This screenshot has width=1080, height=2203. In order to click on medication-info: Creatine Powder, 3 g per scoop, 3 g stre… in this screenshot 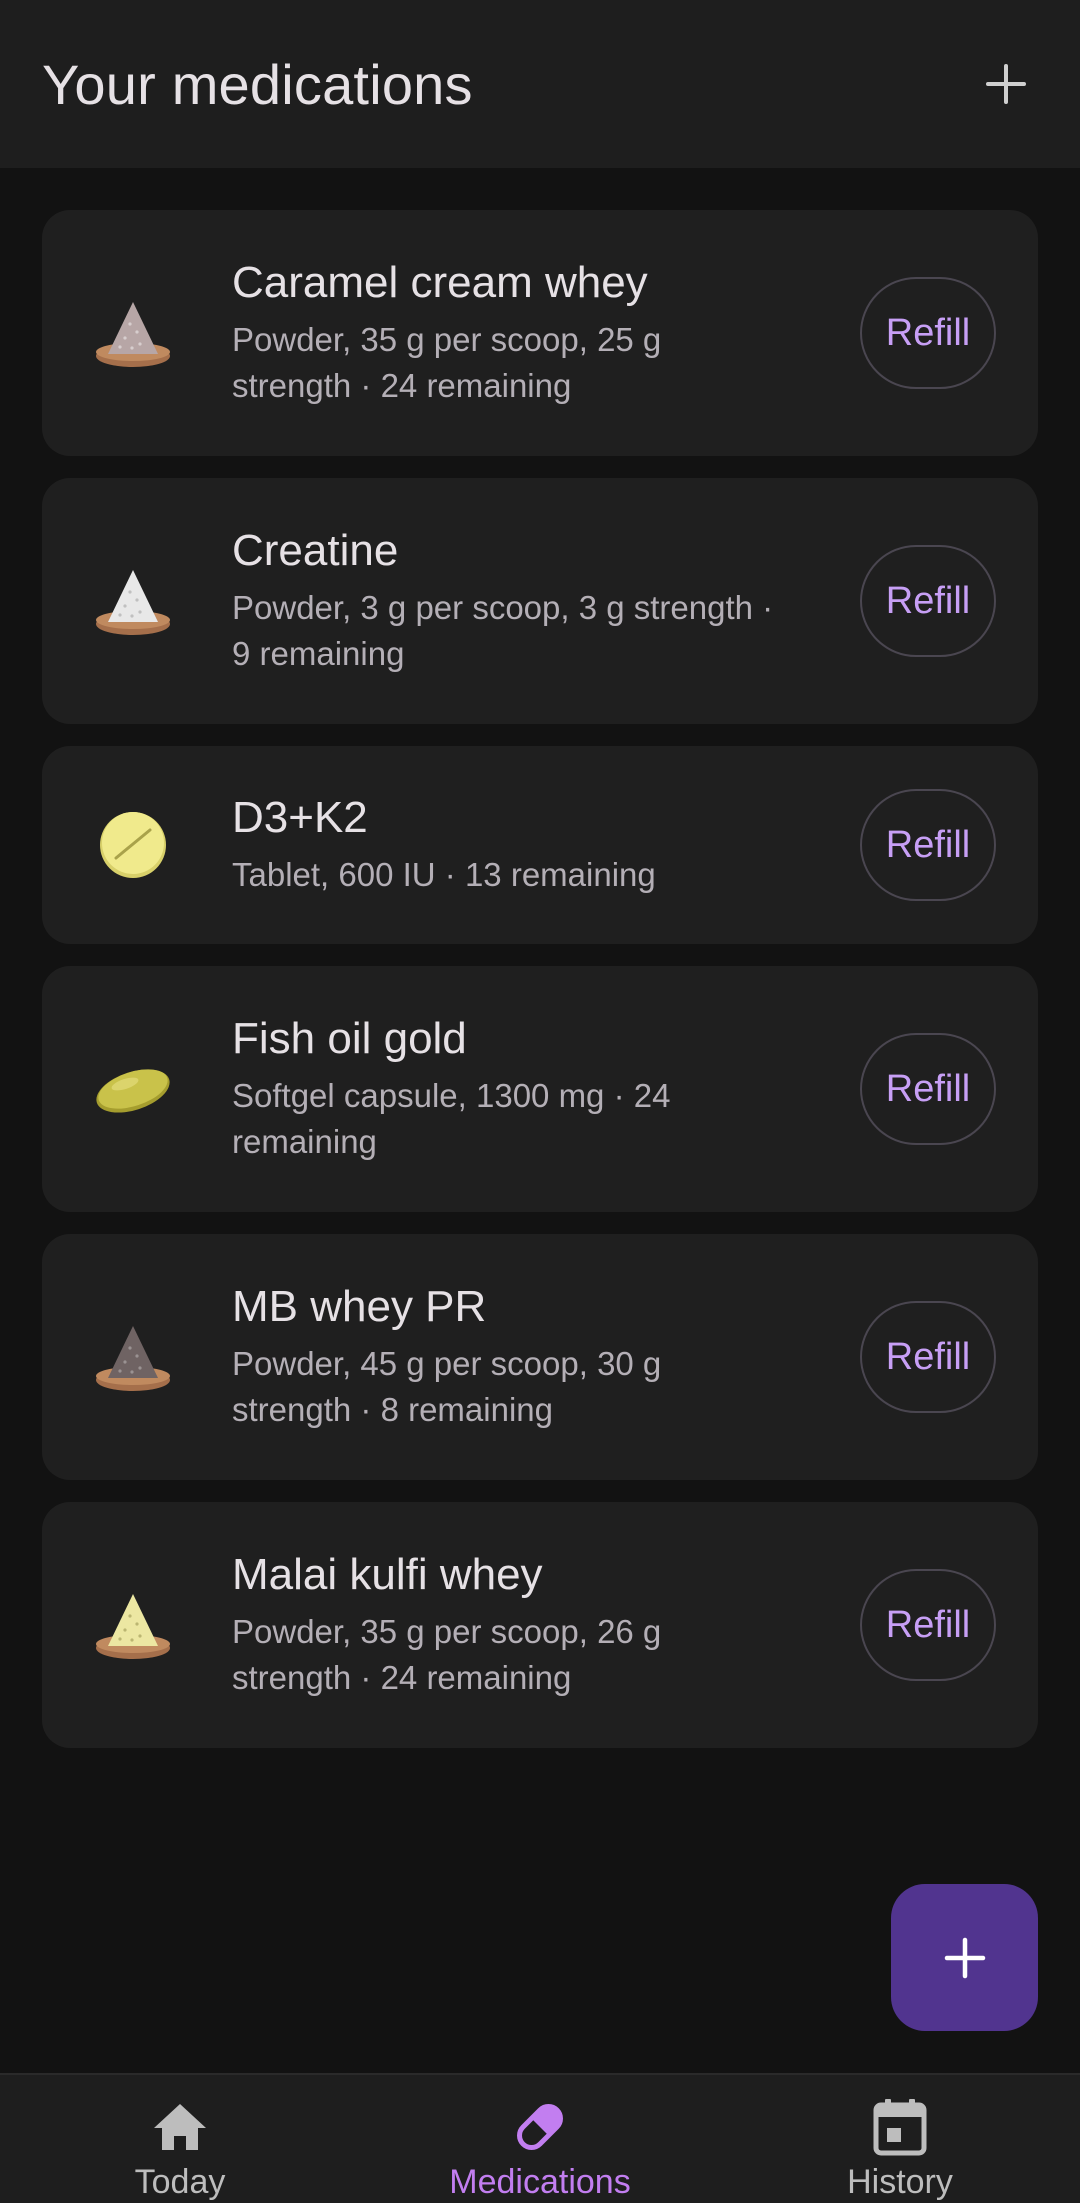, I will do `click(546, 601)`.